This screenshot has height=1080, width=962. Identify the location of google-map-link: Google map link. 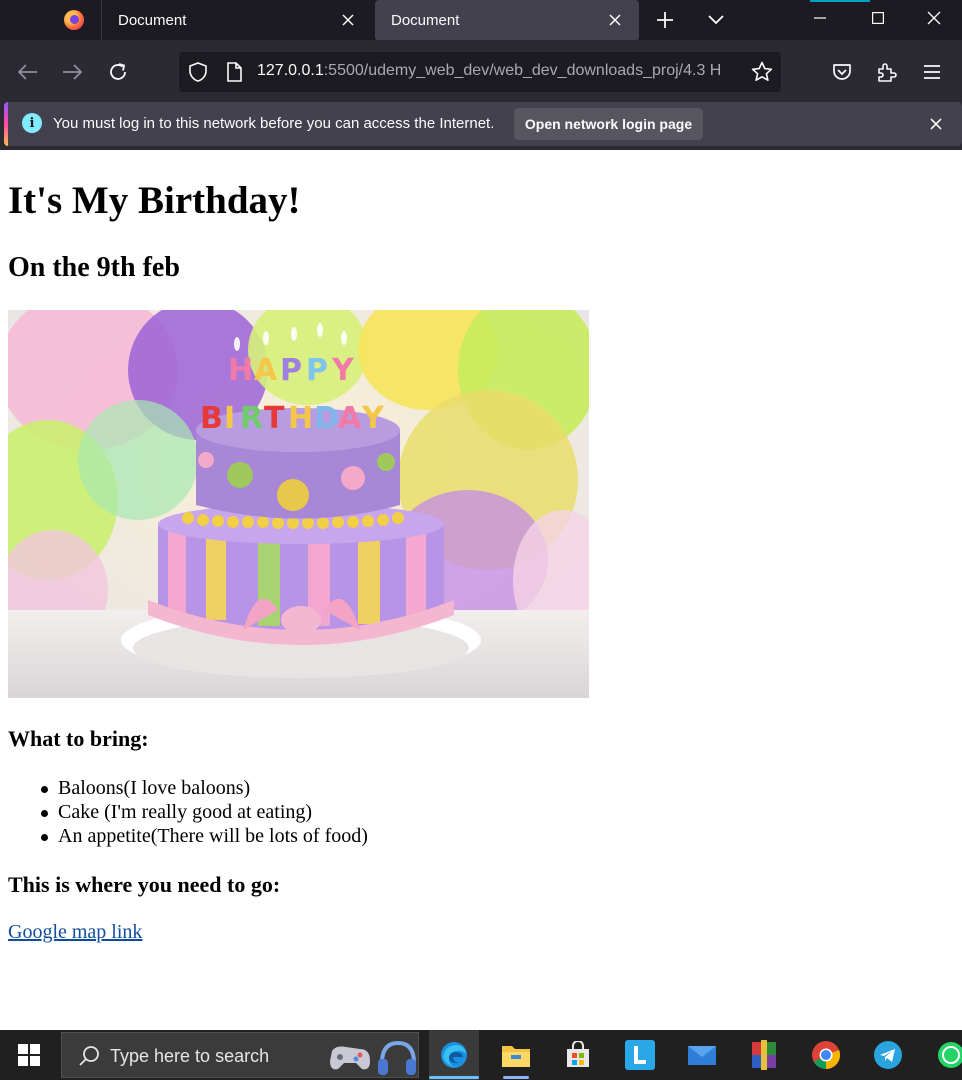
(75, 932).